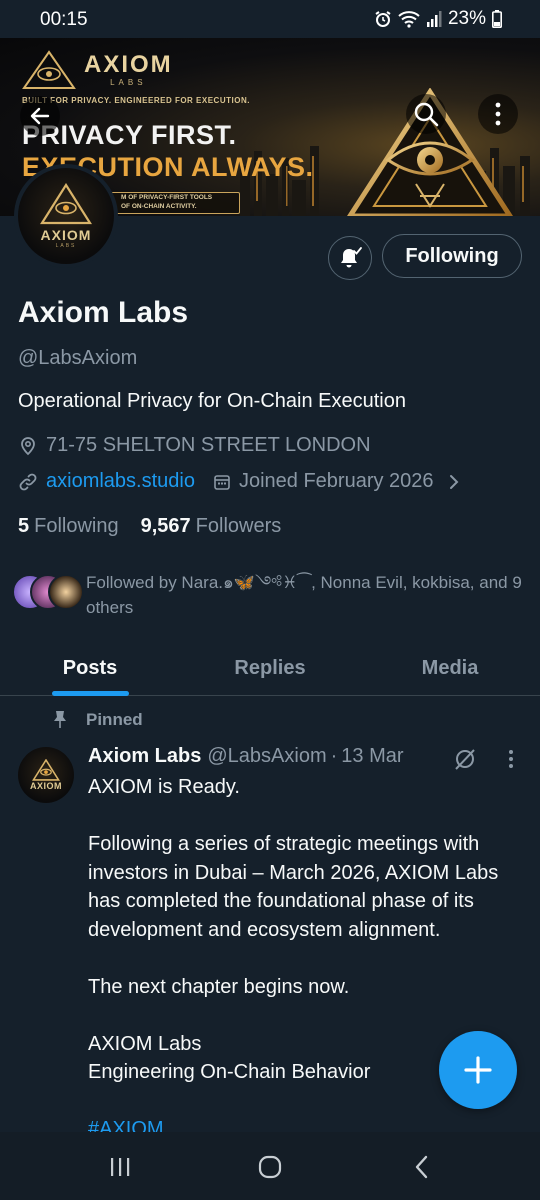 The height and width of the screenshot is (1200, 540). I want to click on status-icons: 23%, so click(438, 19).